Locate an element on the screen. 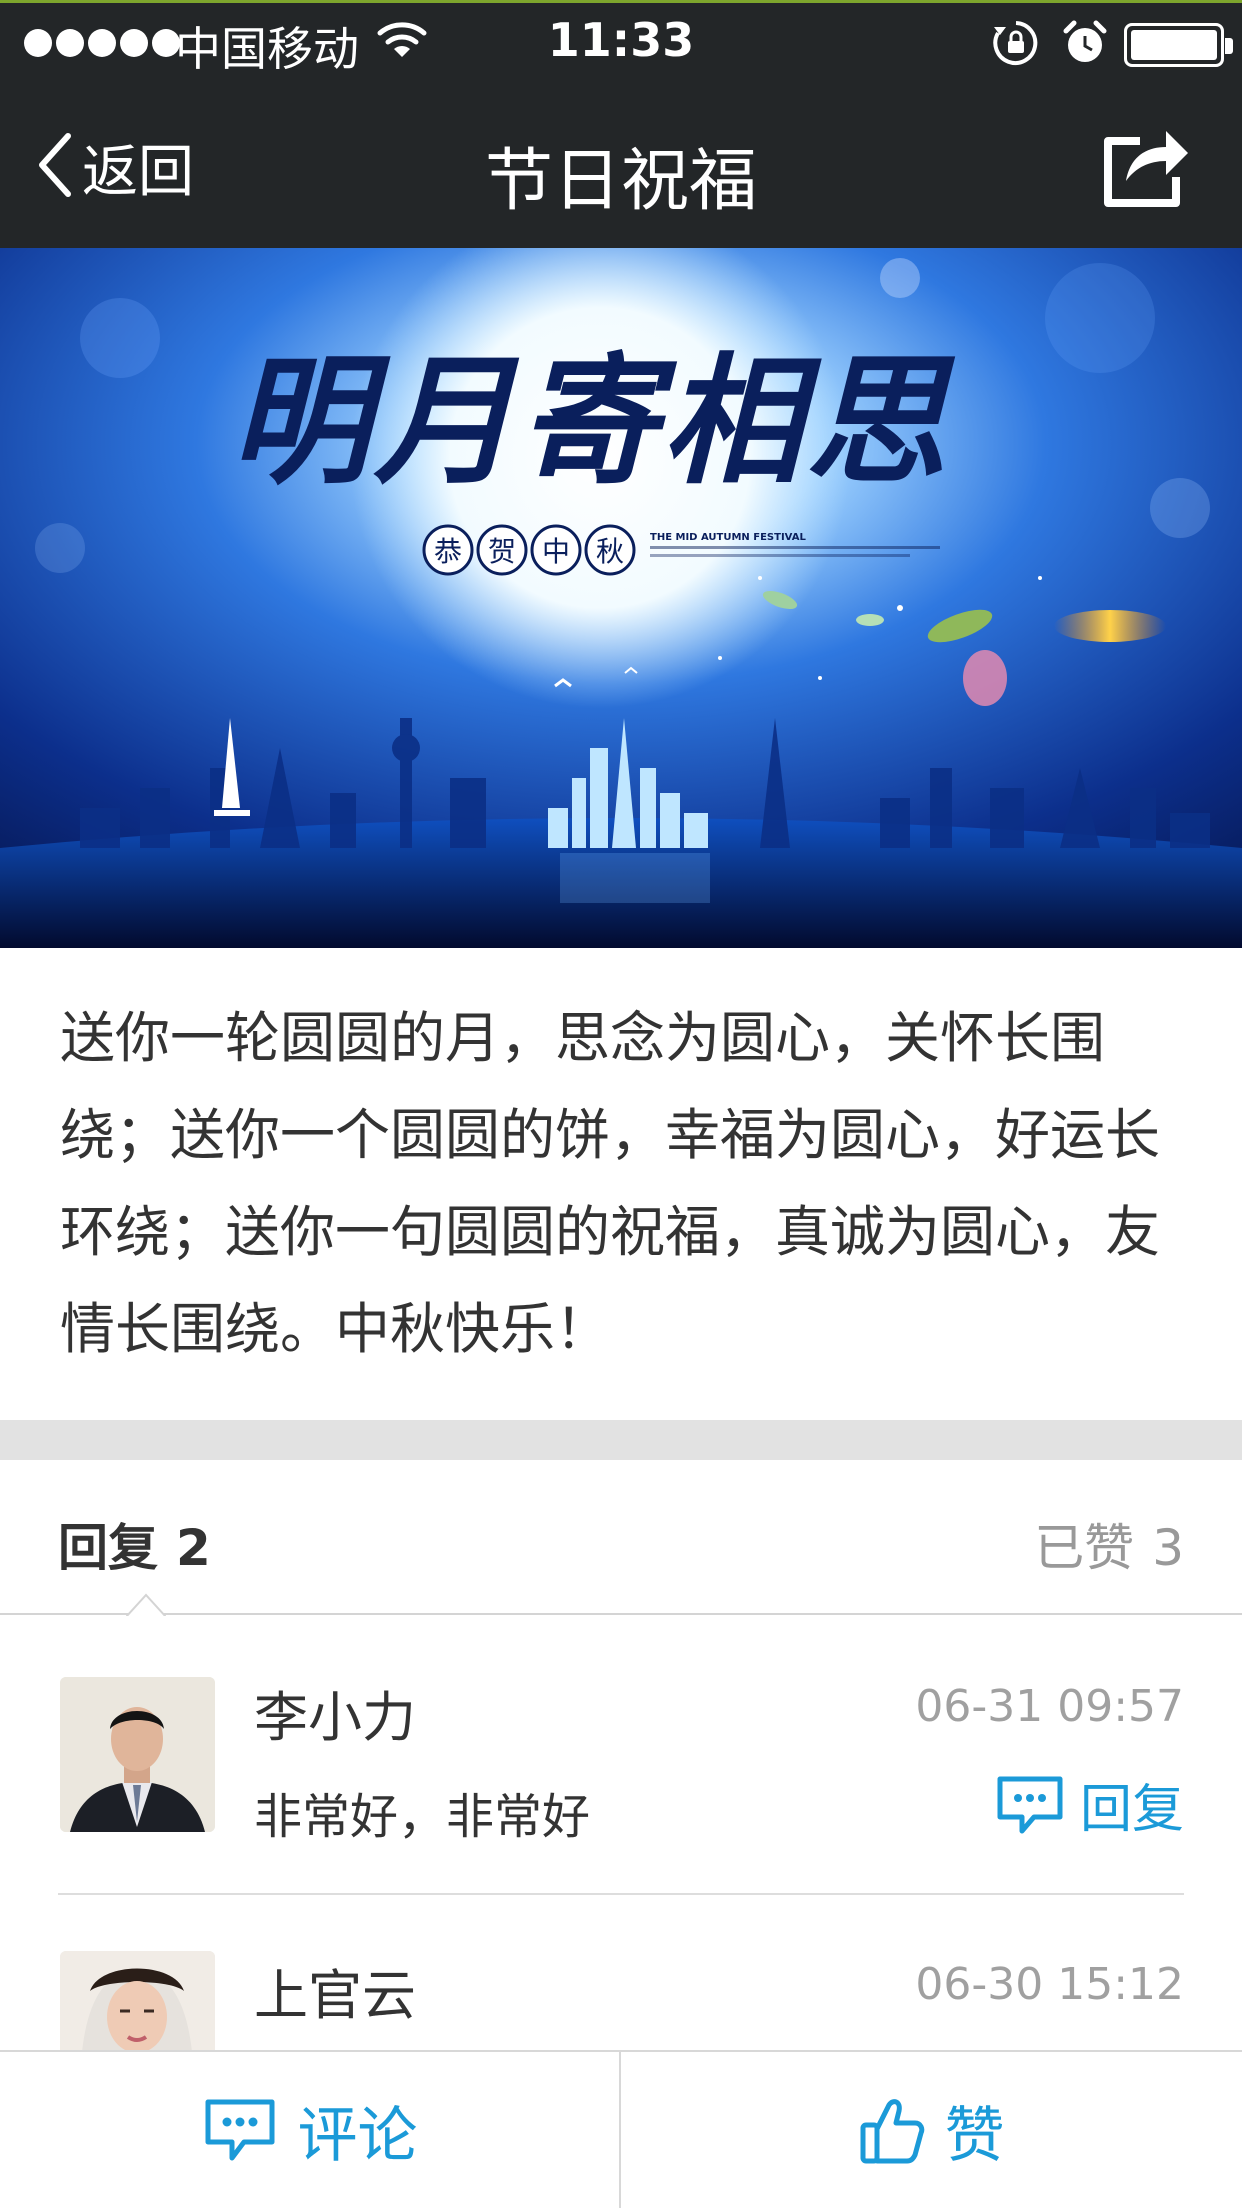  seal-char-2: 贺 is located at coordinates (502, 551).